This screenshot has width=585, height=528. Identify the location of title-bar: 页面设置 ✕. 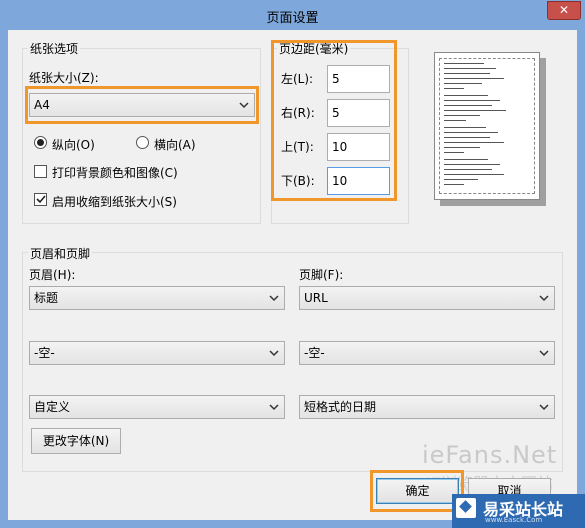
(292, 15).